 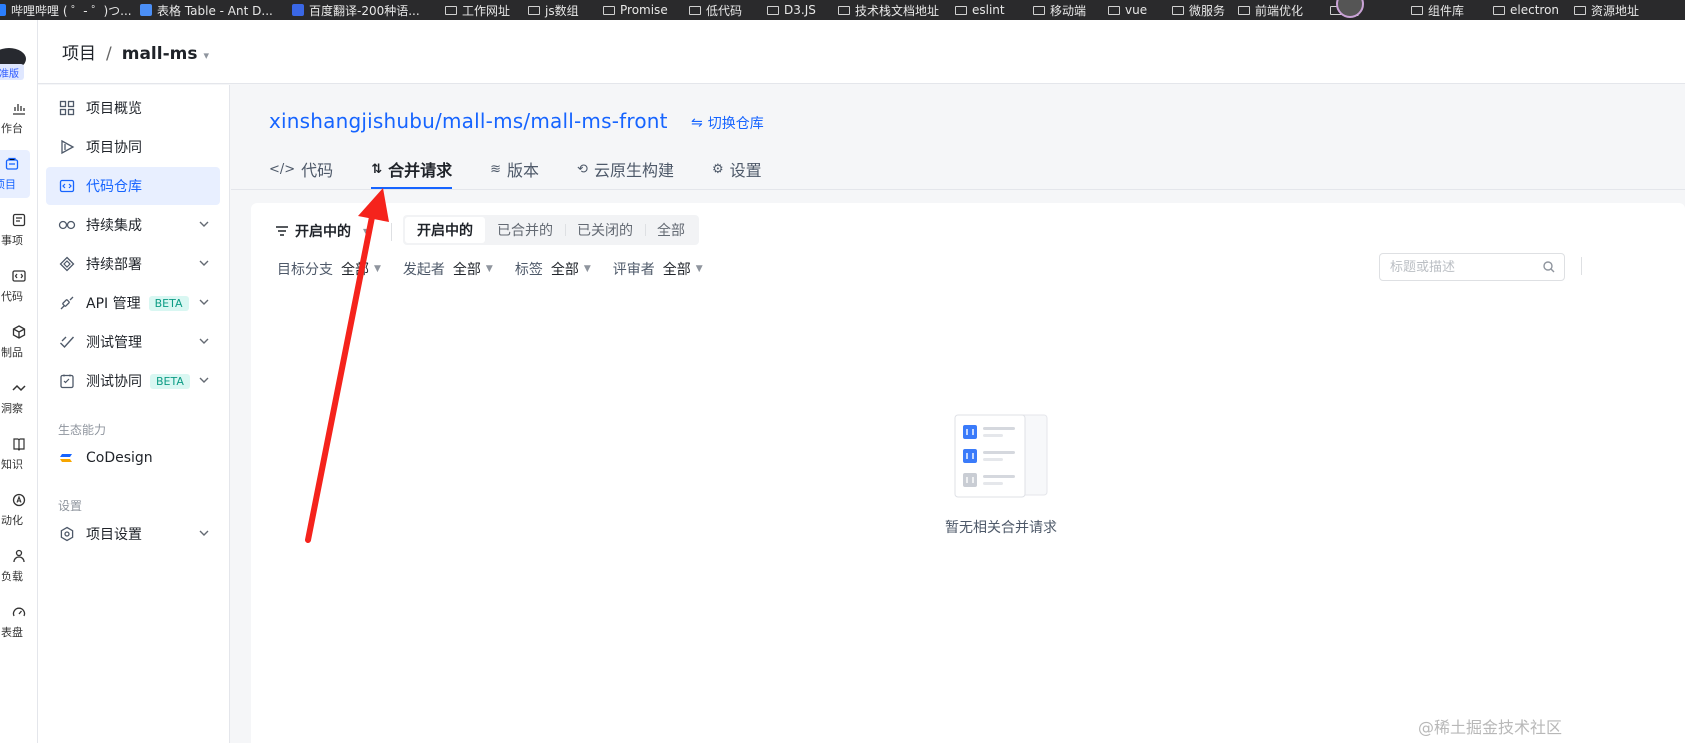 What do you see at coordinates (18, 118) in the screenshot?
I see `rail-item-dashboard: 作台` at bounding box center [18, 118].